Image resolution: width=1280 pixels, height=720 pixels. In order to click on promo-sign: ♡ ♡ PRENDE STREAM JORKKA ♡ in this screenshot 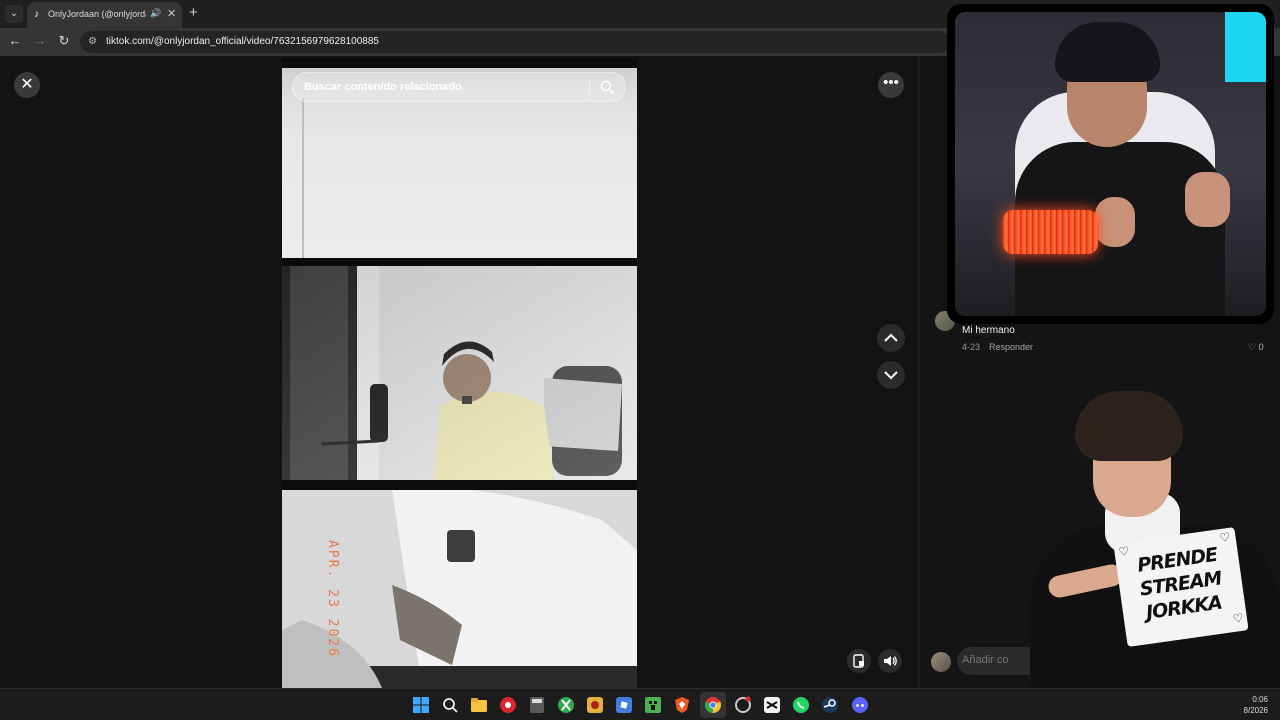, I will do `click(1181, 587)`.